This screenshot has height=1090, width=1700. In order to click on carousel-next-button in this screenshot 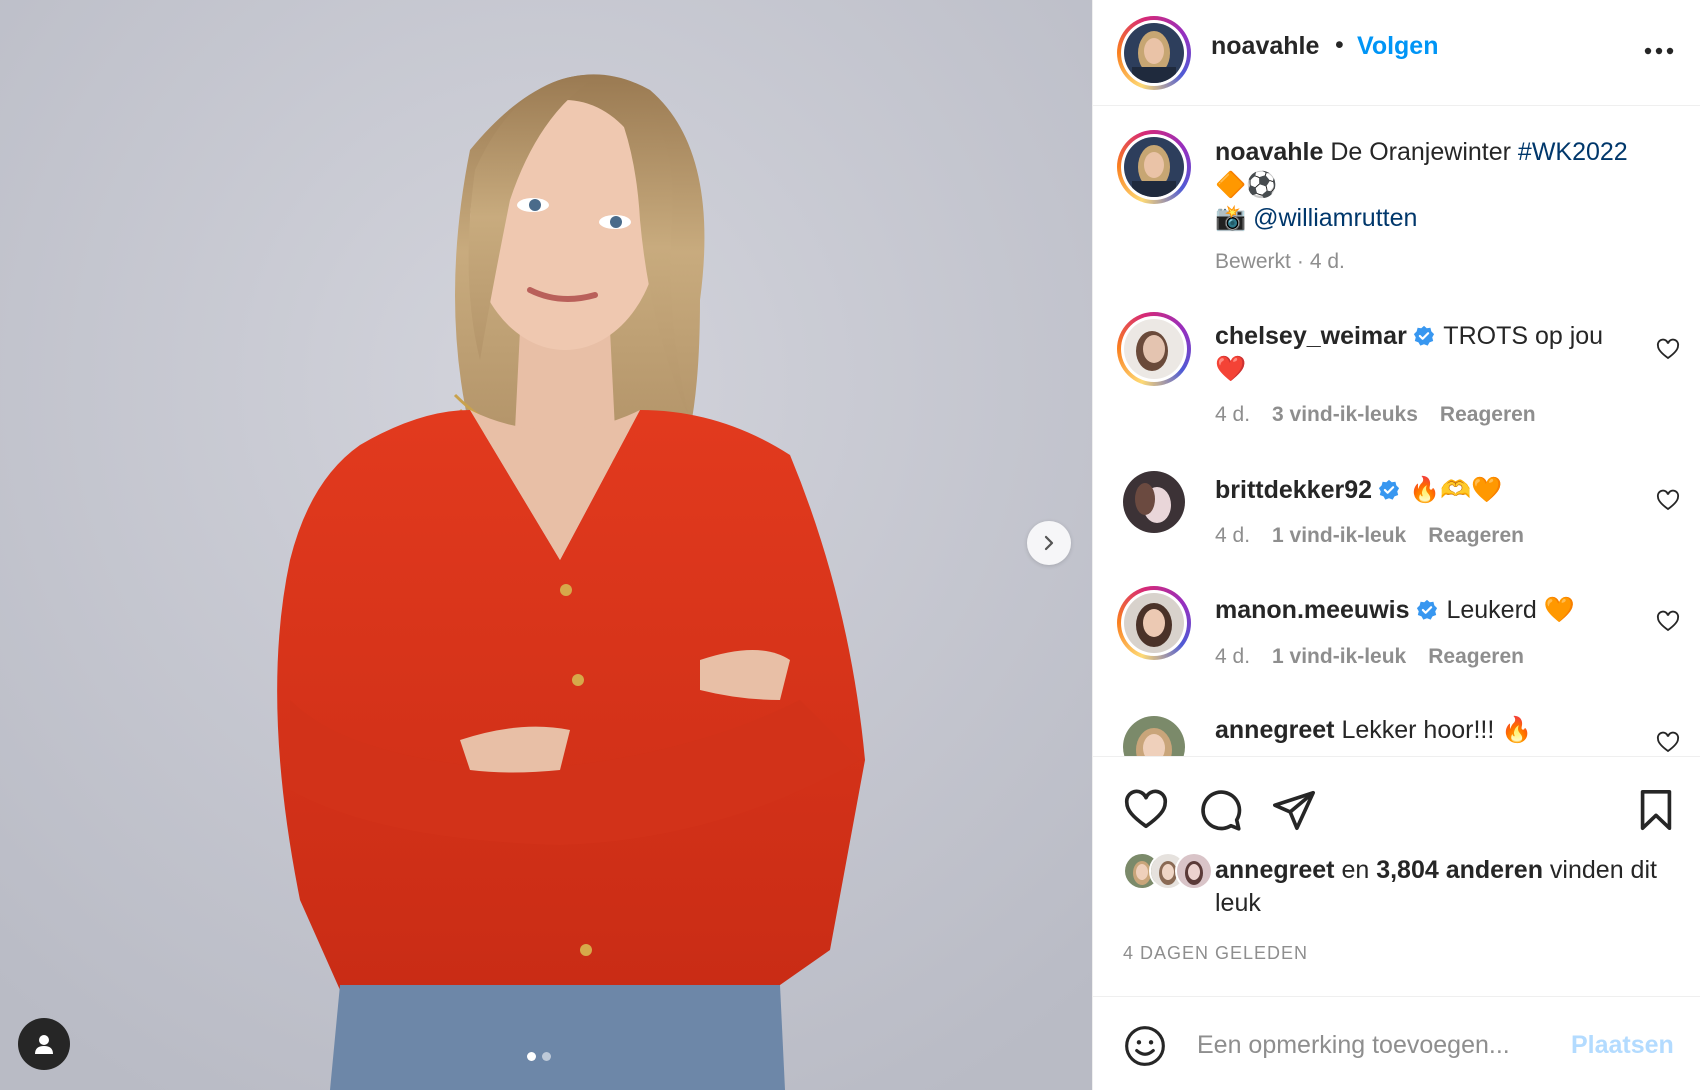, I will do `click(1049, 543)`.